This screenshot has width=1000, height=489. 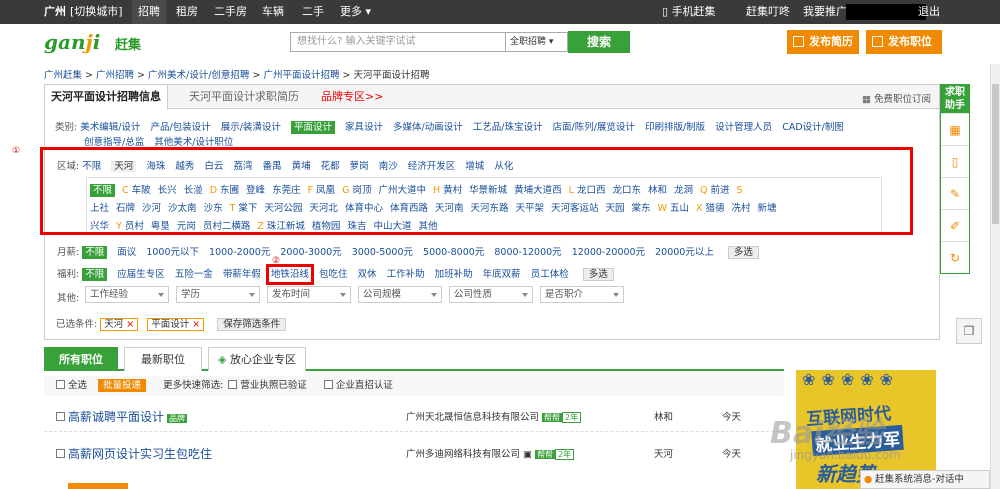 I want to click on welfare-item: 五险一金, so click(x=194, y=274).